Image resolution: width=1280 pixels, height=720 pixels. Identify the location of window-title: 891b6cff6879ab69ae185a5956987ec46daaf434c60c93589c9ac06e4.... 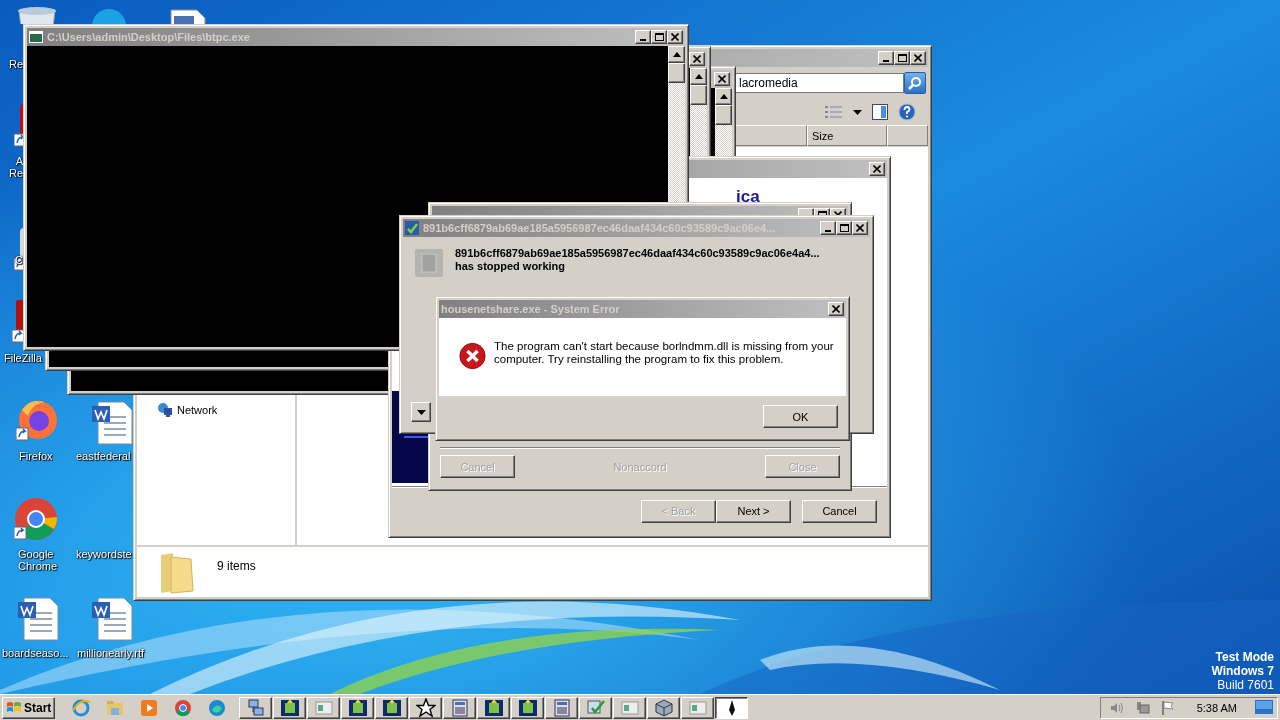
(599, 228).